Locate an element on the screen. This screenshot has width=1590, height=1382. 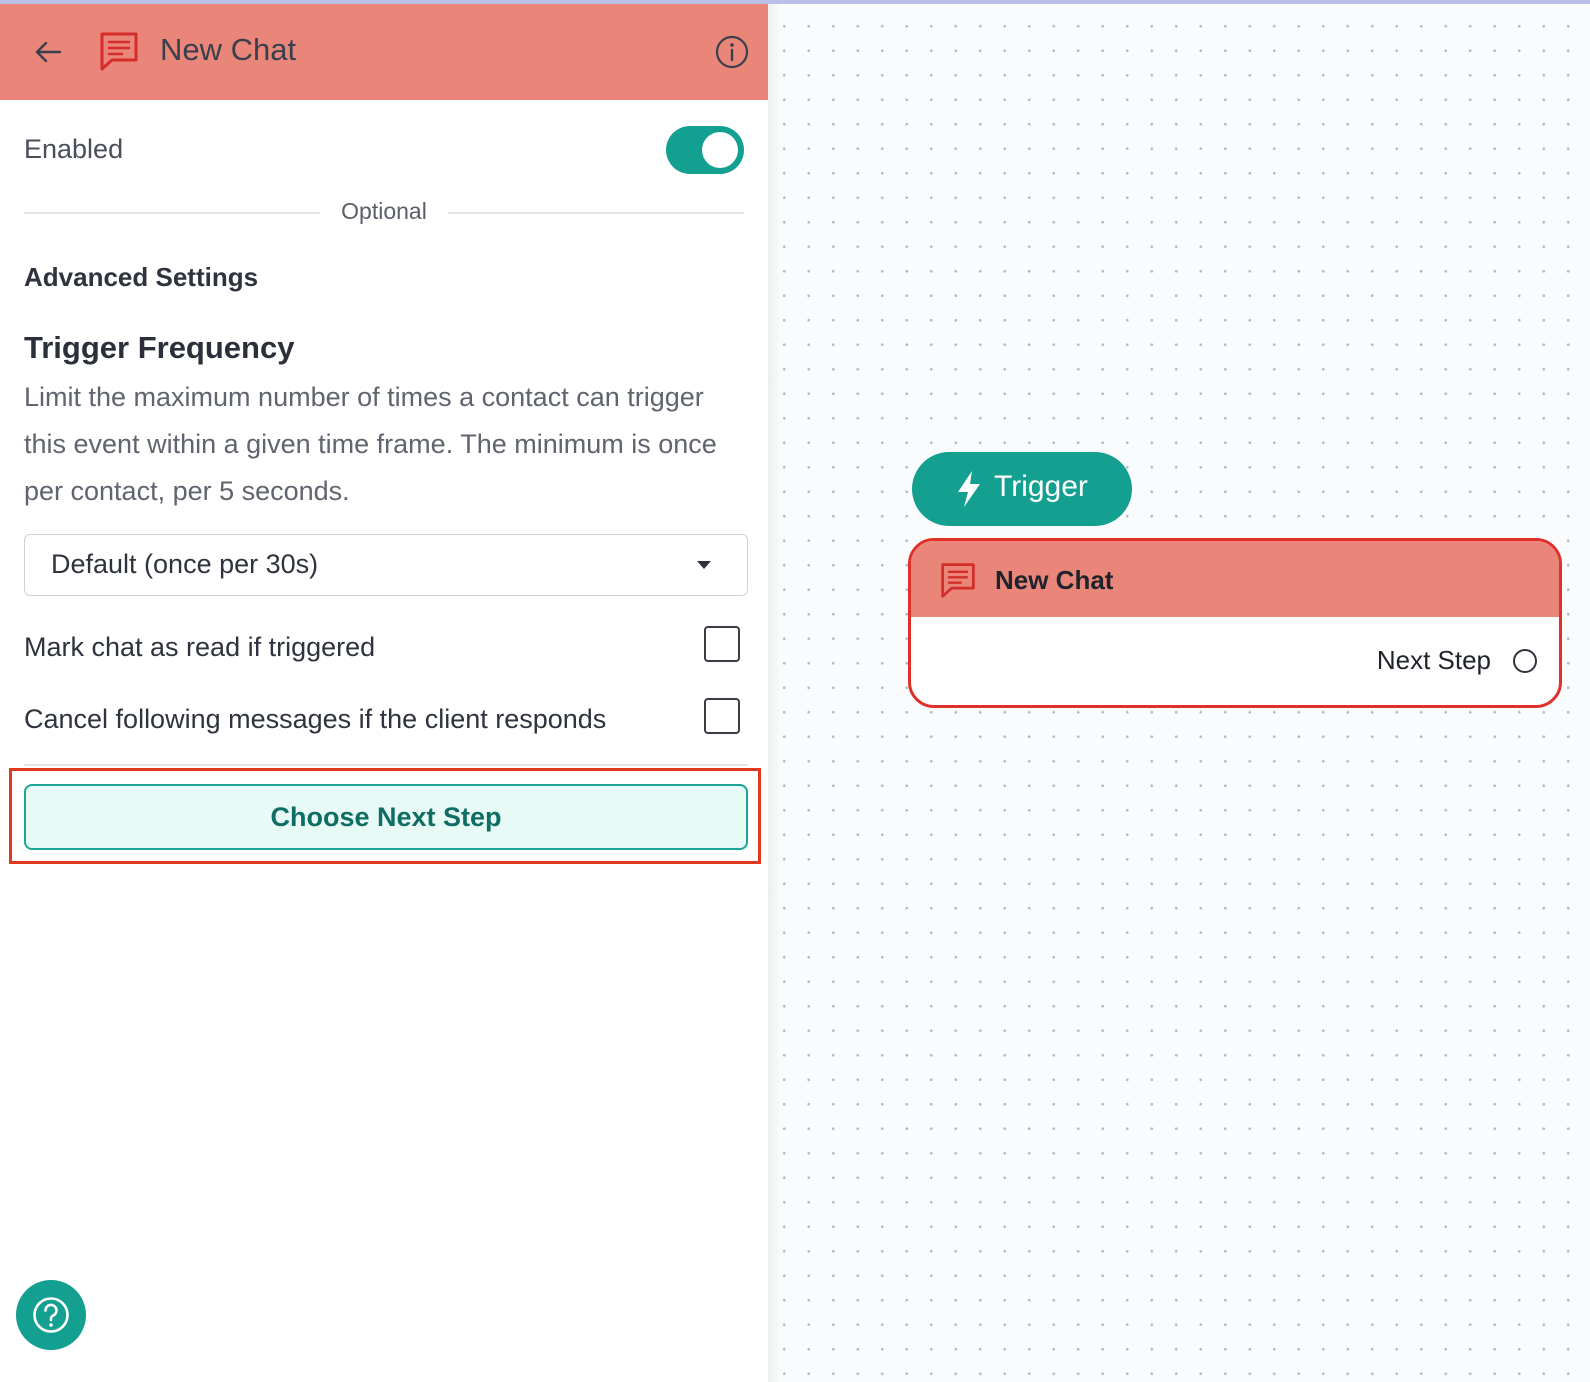
enabled-toggle is located at coordinates (705, 150).